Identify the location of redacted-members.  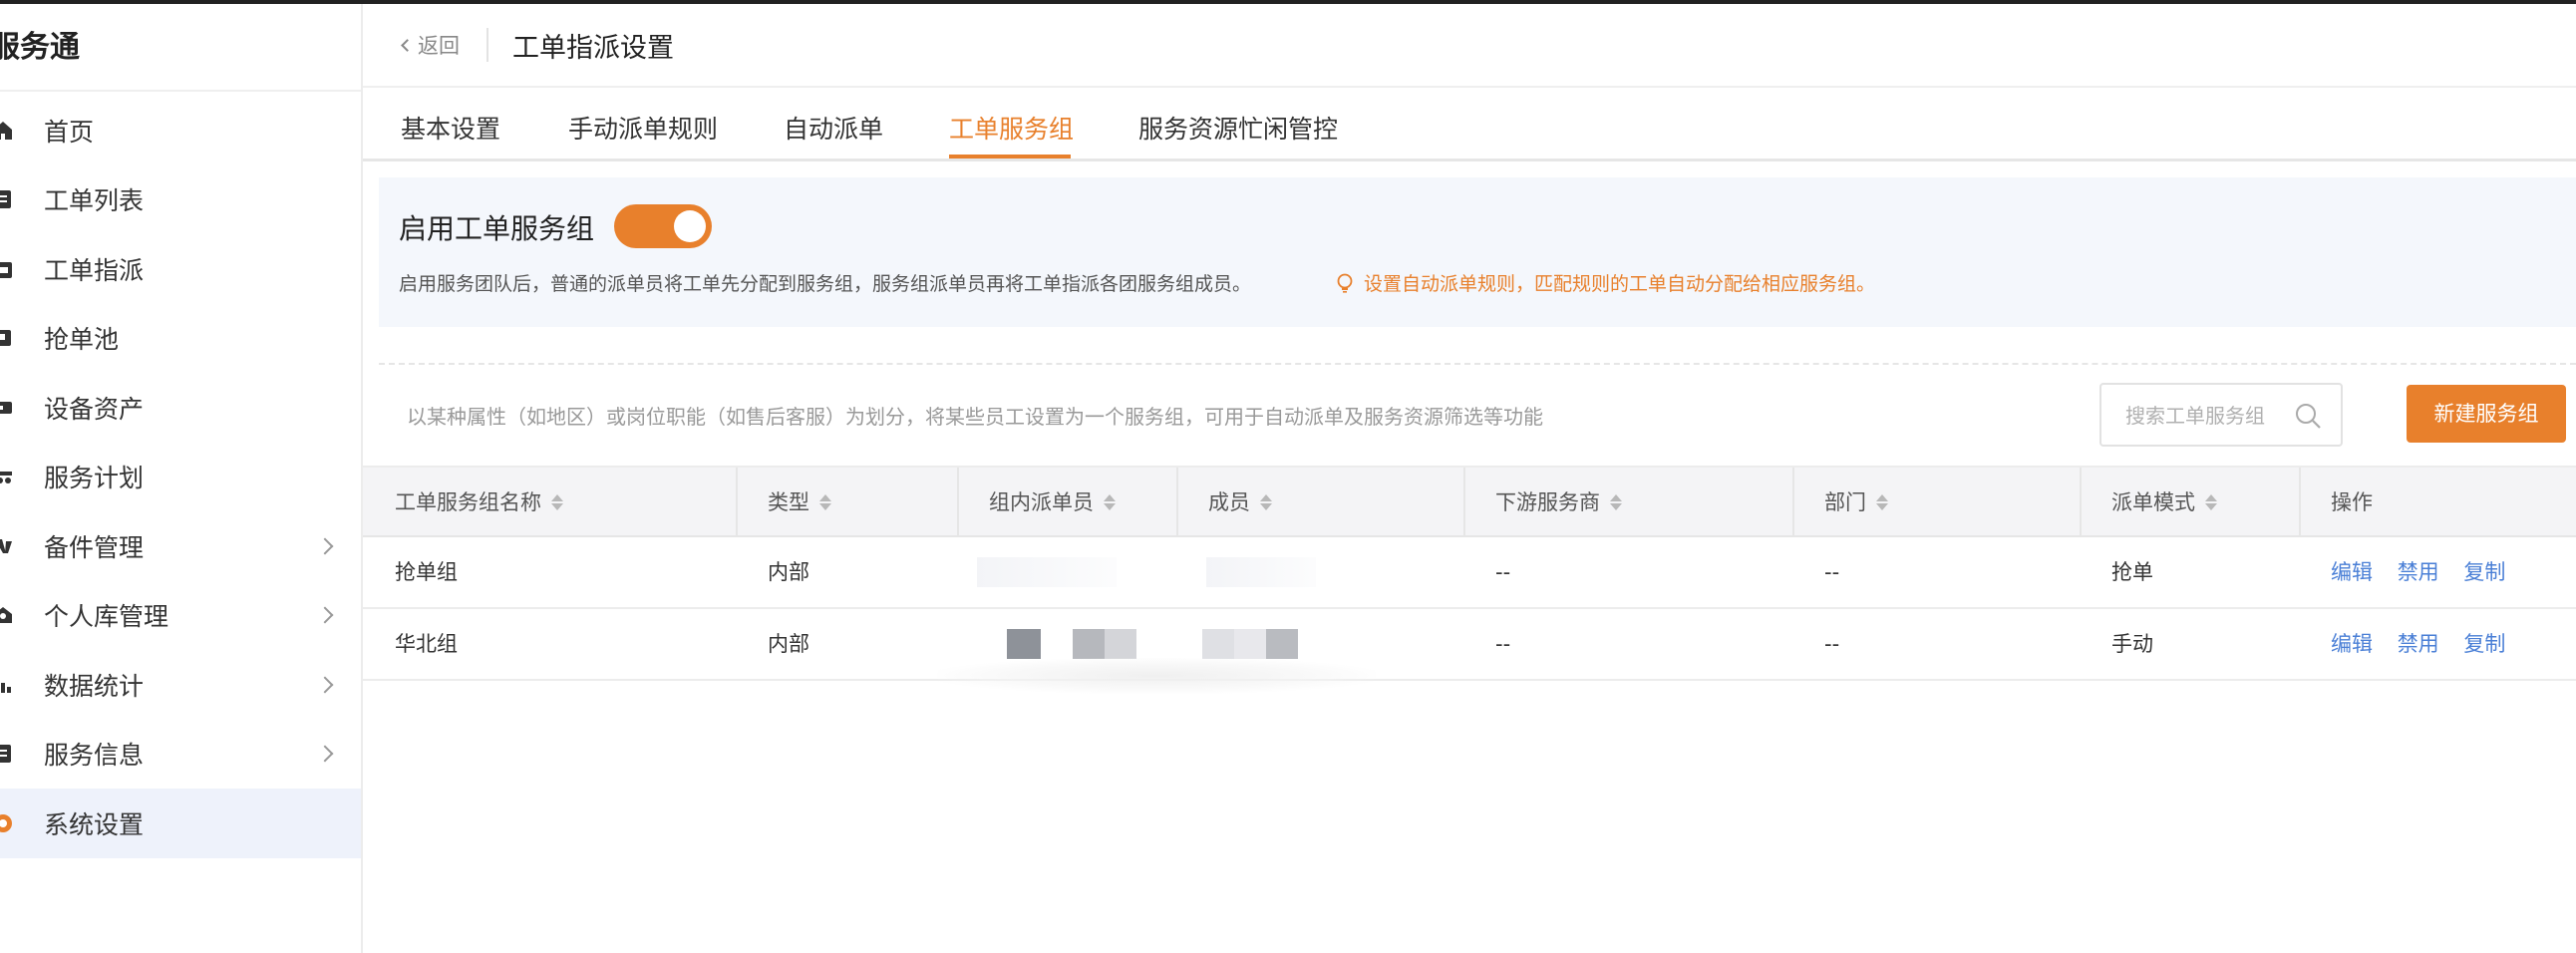
(1261, 572).